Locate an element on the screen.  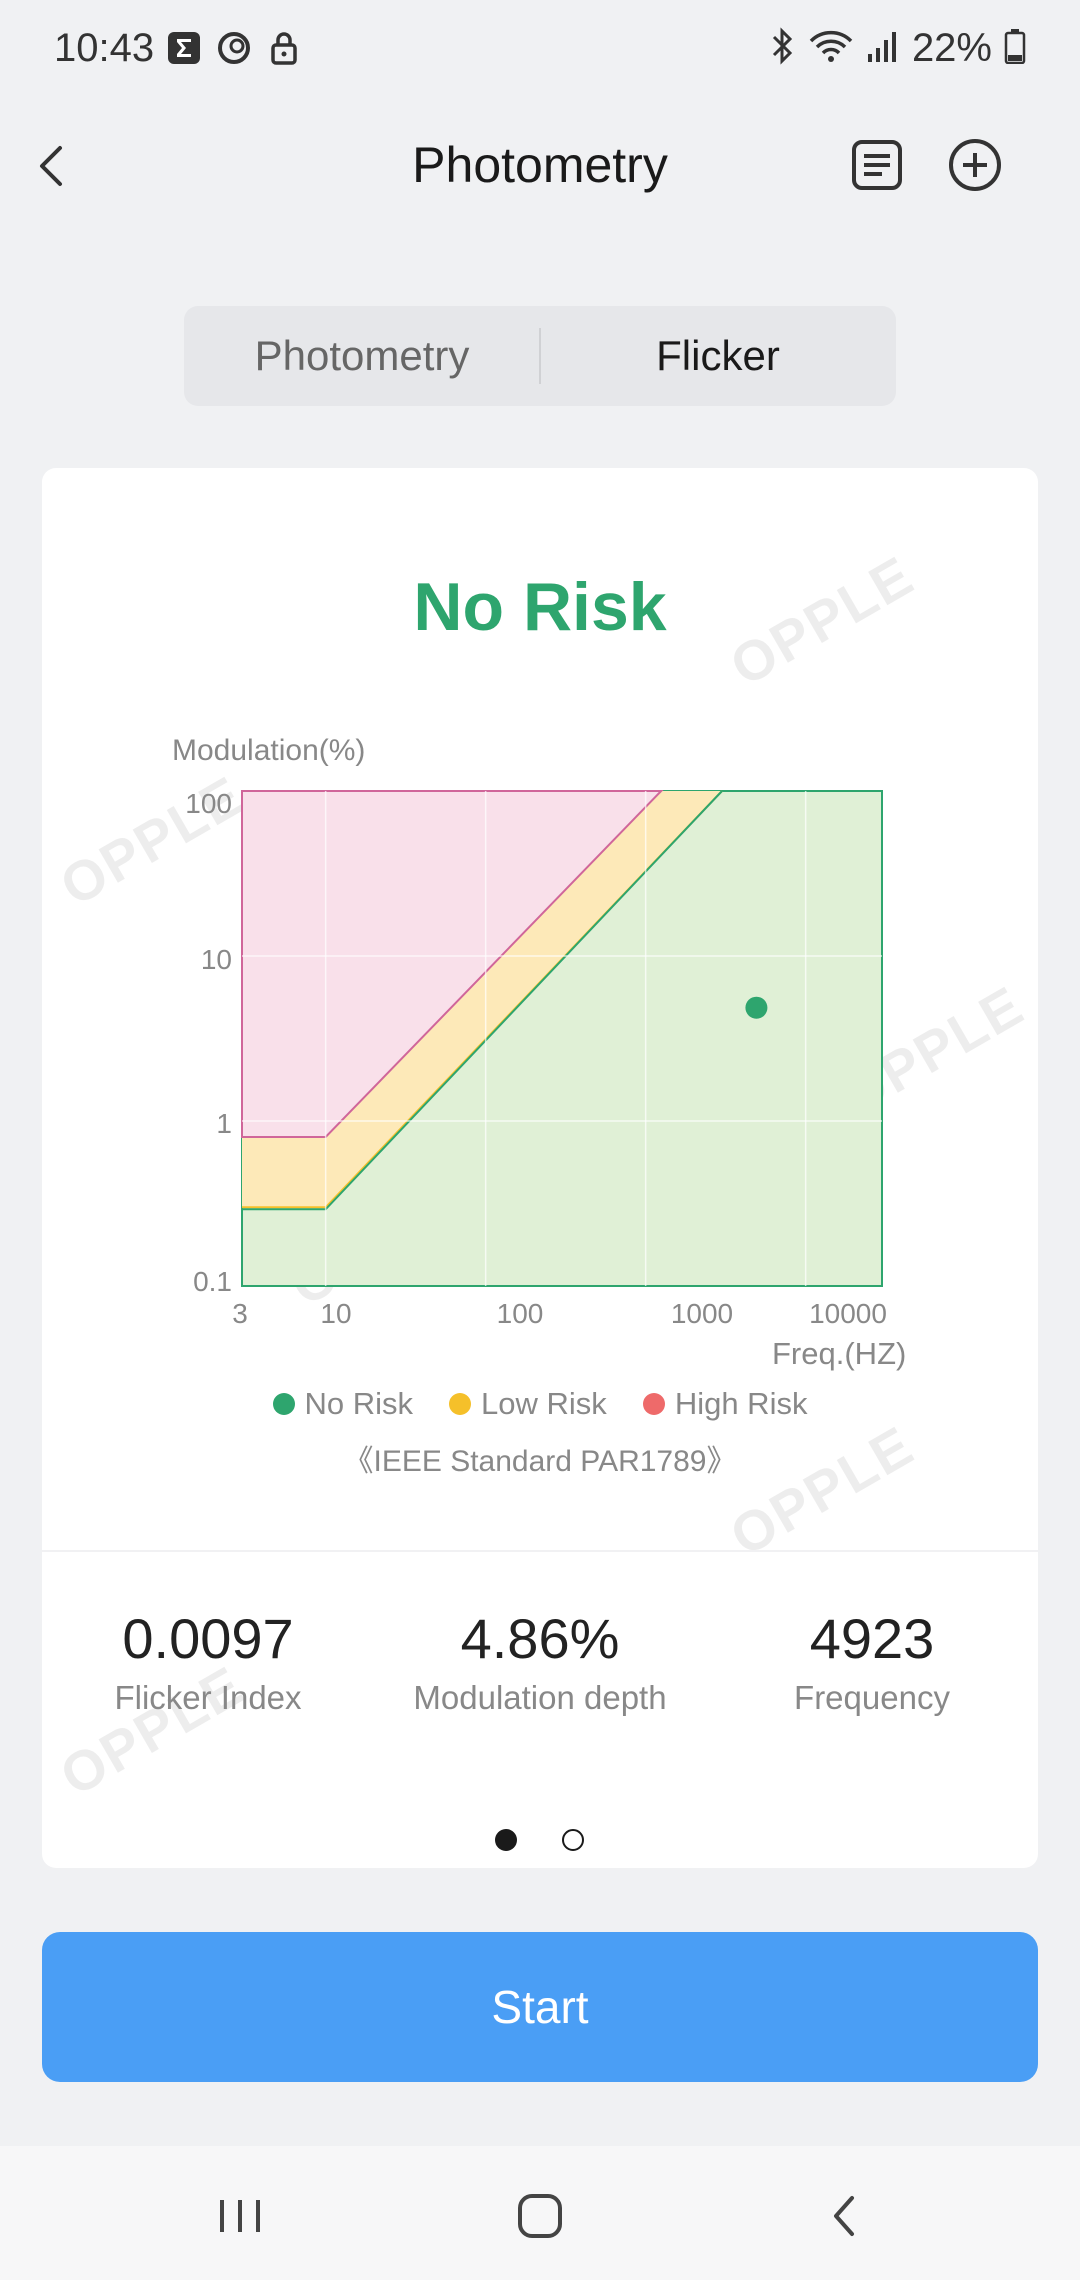
lock-icon is located at coordinates (284, 48).